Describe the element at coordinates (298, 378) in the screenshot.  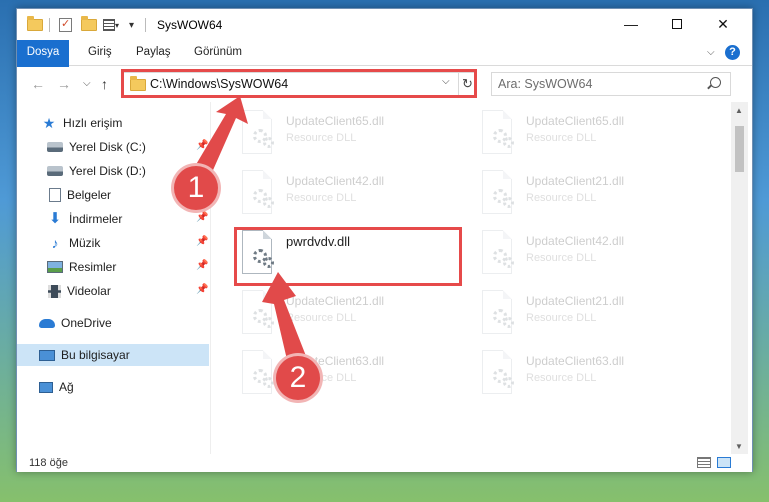
I see `step-2-callout: 2` at that location.